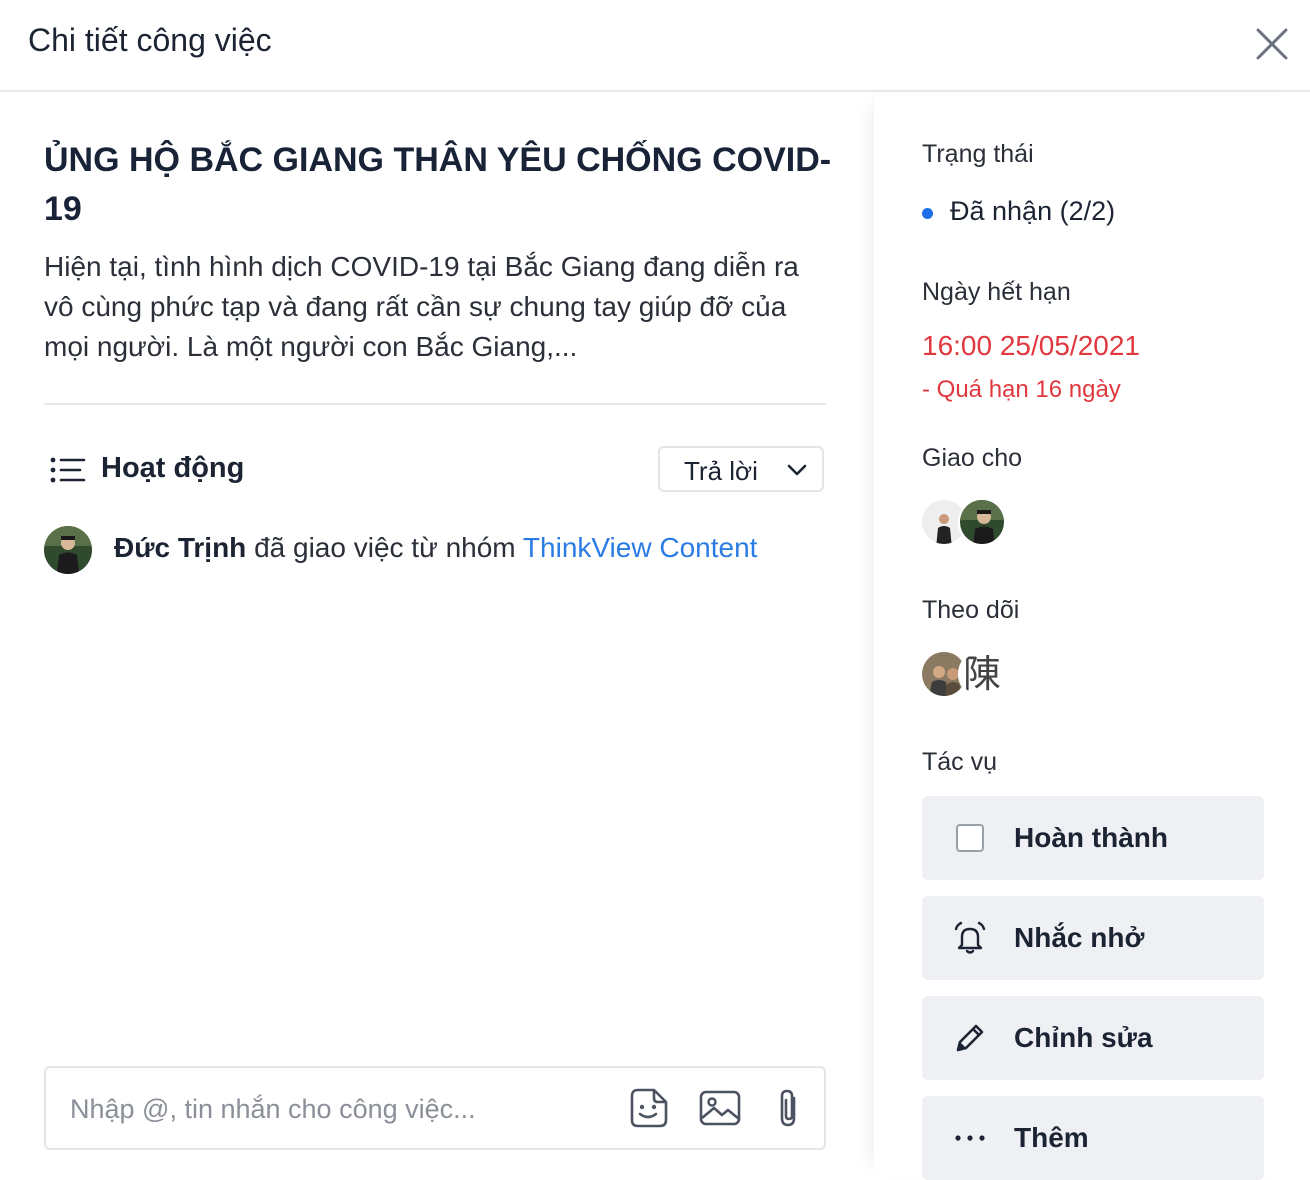 This screenshot has height=1180, width=1310. Describe the element at coordinates (1083, 1037) in the screenshot. I see `edit-button-label: Chỉnh sửa` at that location.